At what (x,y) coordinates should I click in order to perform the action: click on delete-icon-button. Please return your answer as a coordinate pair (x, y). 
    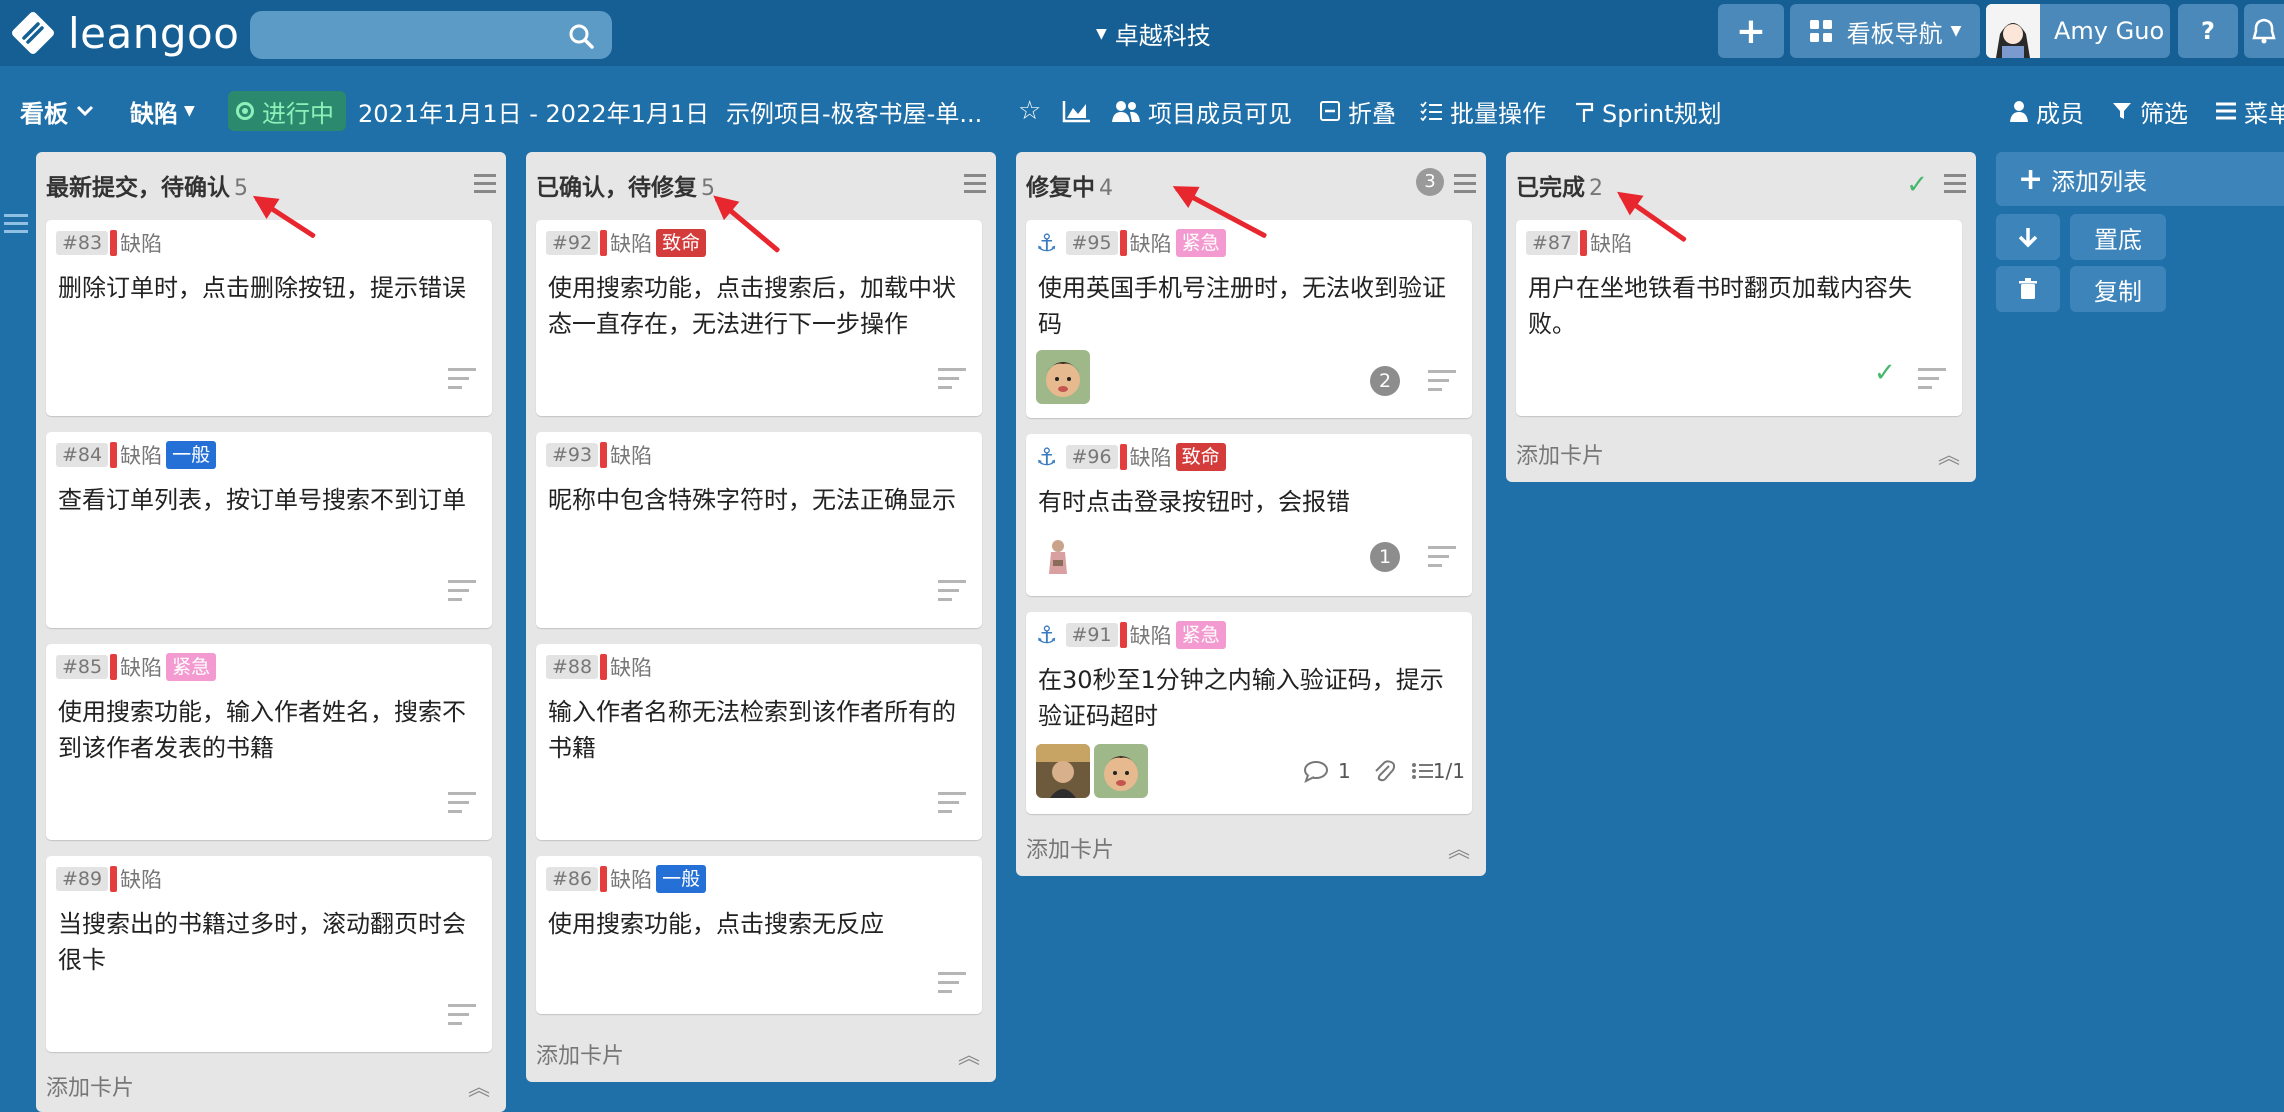
    Looking at the image, I should click on (2028, 289).